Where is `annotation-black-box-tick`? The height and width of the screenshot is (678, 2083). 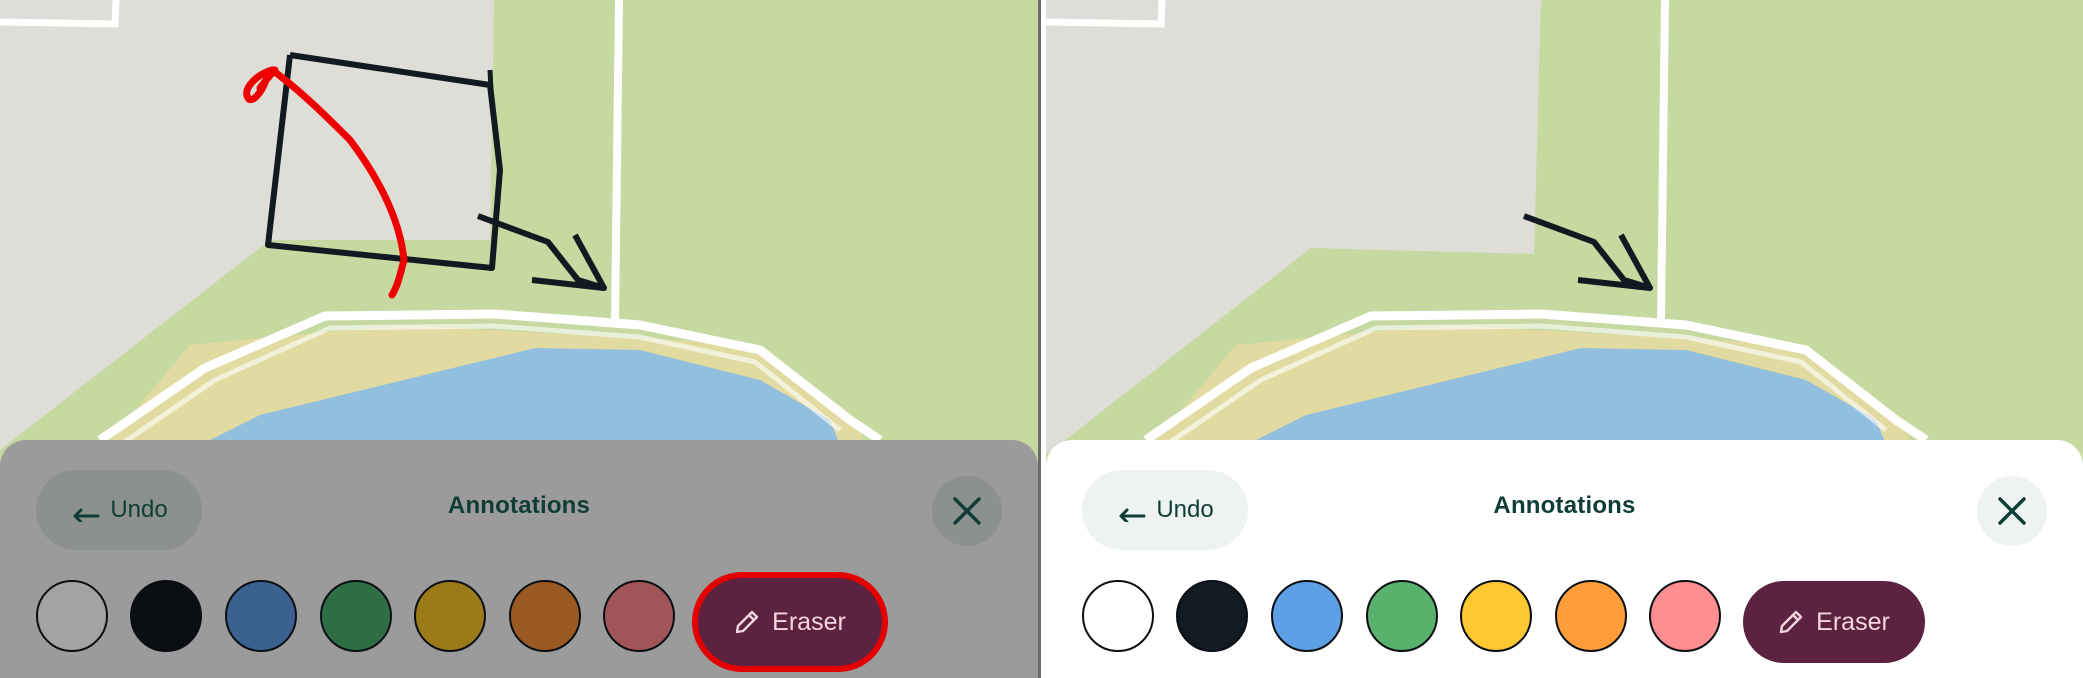
annotation-black-box-tick is located at coordinates (490, 80).